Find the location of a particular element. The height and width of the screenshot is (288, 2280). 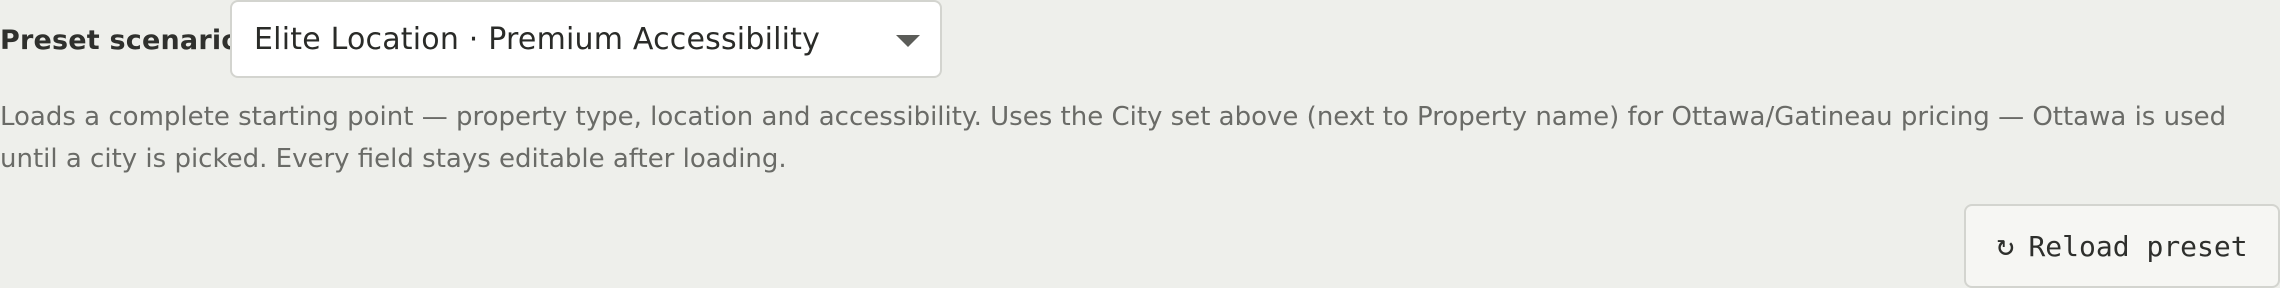

reload-preset-button: ↻ Reload preset is located at coordinates (2122, 246).